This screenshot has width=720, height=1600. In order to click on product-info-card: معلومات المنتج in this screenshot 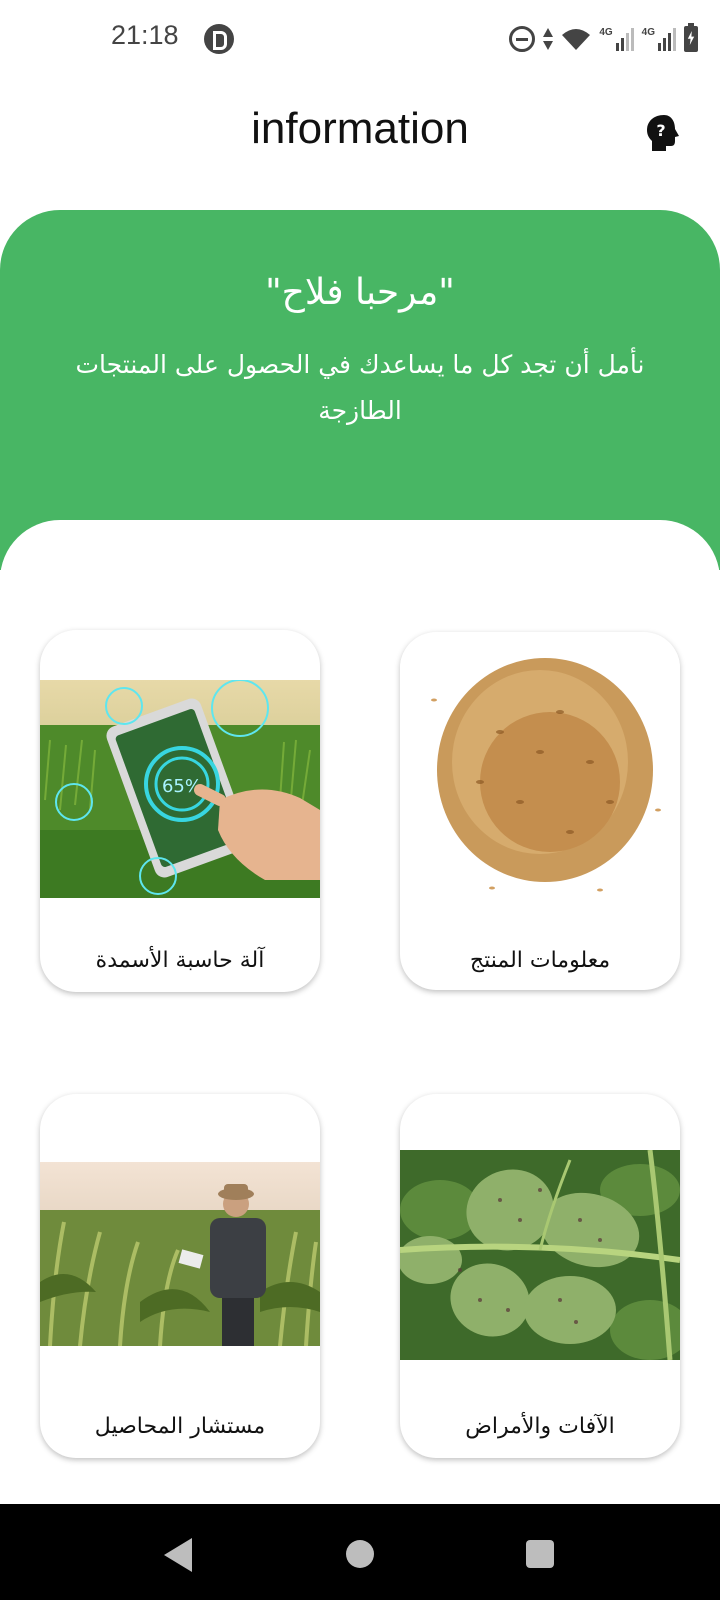, I will do `click(540, 811)`.